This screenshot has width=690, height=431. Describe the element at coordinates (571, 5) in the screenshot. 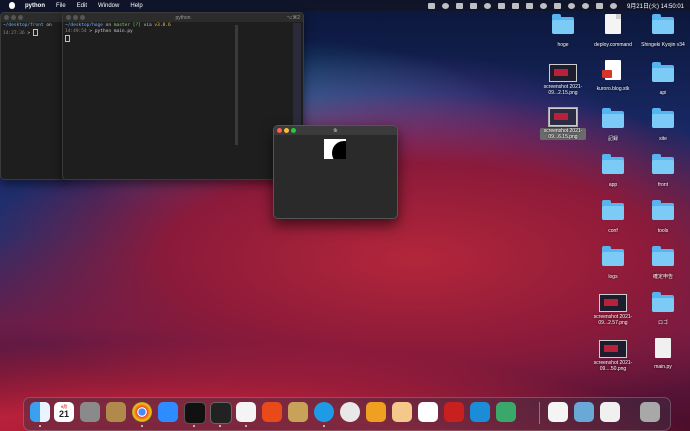

I see `wifi-icon` at that location.